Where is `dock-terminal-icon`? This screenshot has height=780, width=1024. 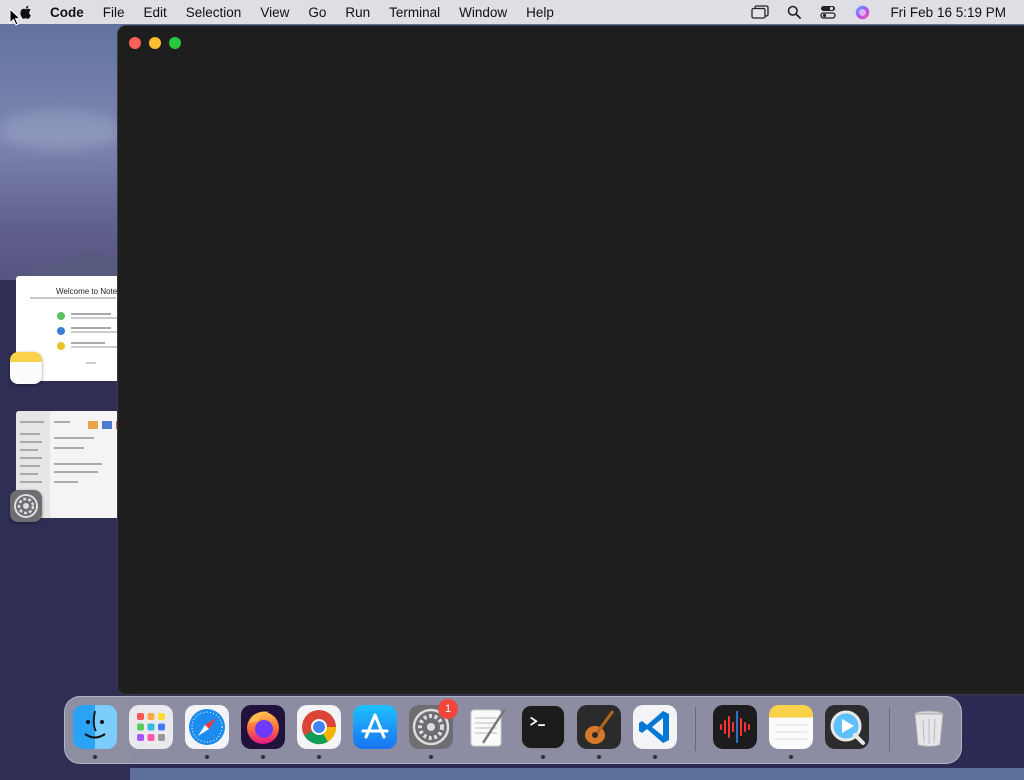
dock-terminal-icon is located at coordinates (543, 727).